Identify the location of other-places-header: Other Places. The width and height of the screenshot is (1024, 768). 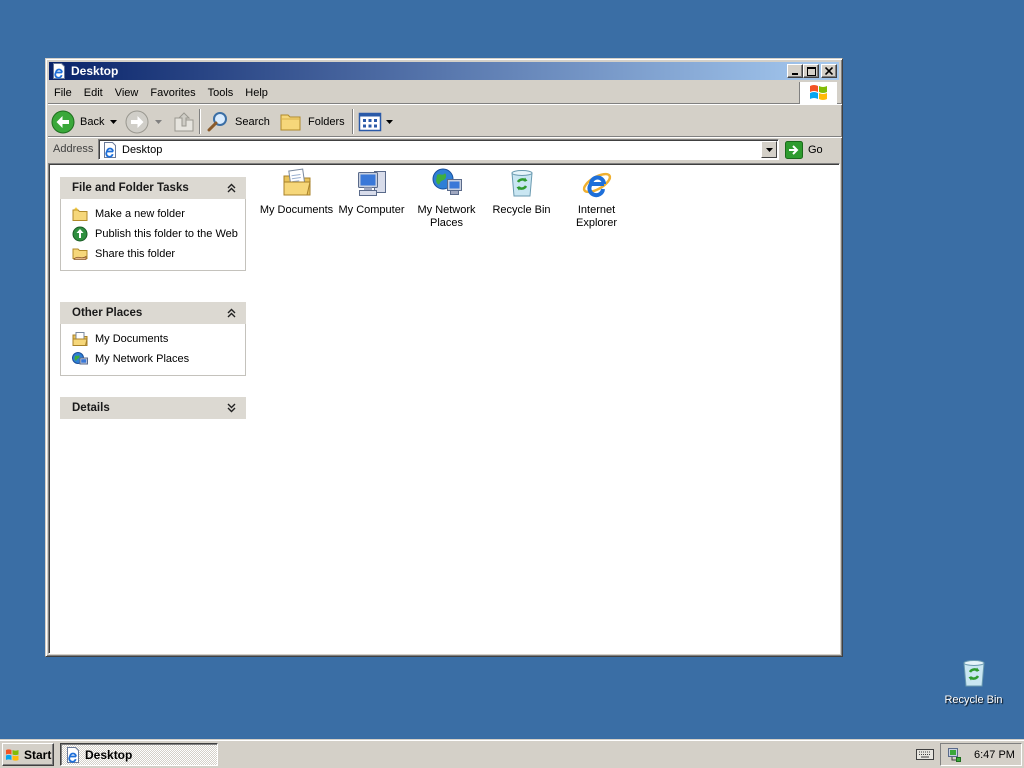
(153, 313).